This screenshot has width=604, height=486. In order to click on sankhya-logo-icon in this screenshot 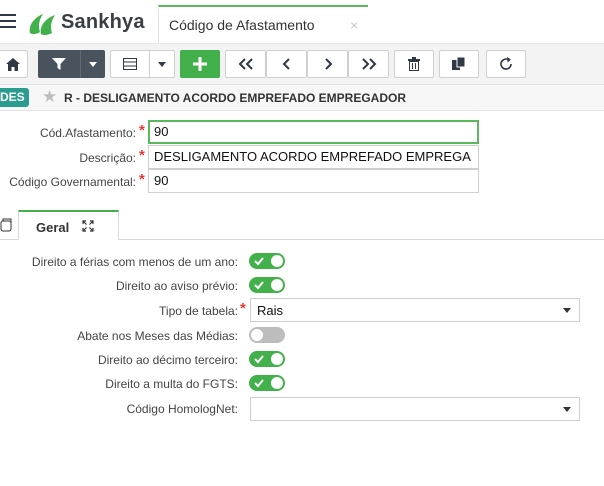, I will do `click(43, 24)`.